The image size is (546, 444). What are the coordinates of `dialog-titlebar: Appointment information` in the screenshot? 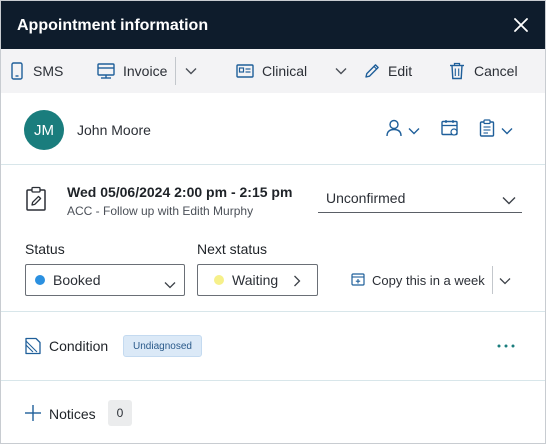 It's located at (273, 25).